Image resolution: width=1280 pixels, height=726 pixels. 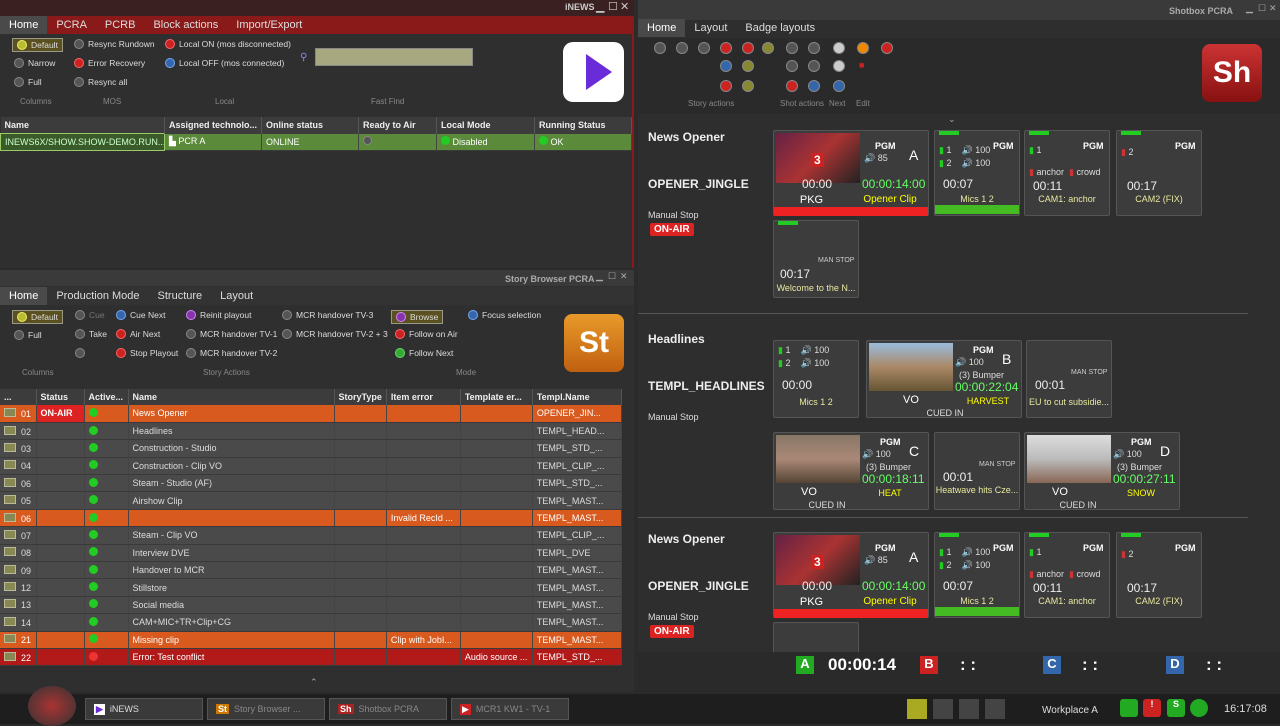 What do you see at coordinates (1249, 8) in the screenshot?
I see `shotbox-minimize-icon: ▁` at bounding box center [1249, 8].